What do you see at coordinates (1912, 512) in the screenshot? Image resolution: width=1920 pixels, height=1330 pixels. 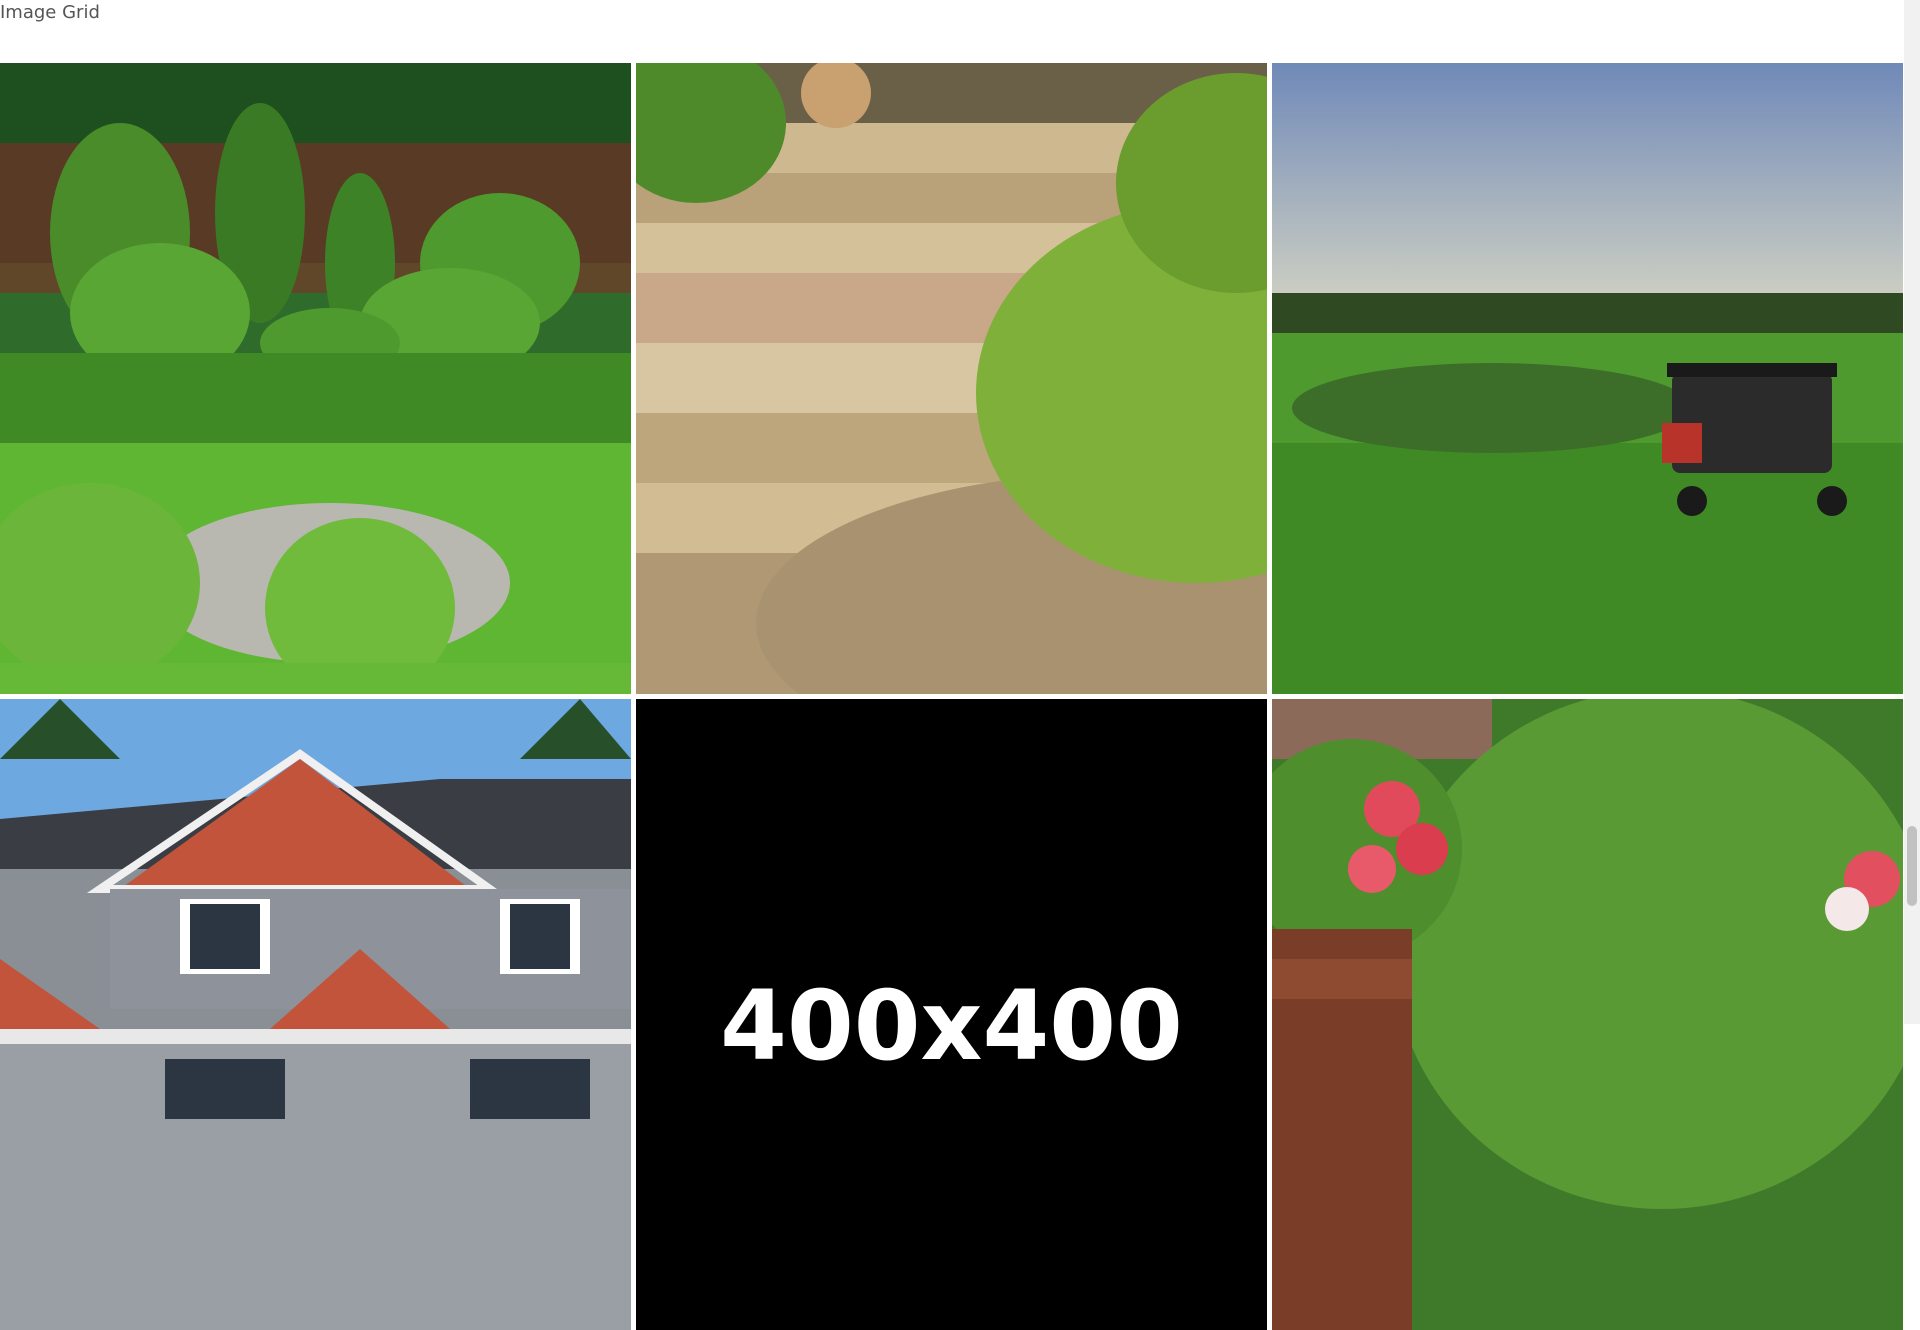 I see `page-scrollbar` at bounding box center [1912, 512].